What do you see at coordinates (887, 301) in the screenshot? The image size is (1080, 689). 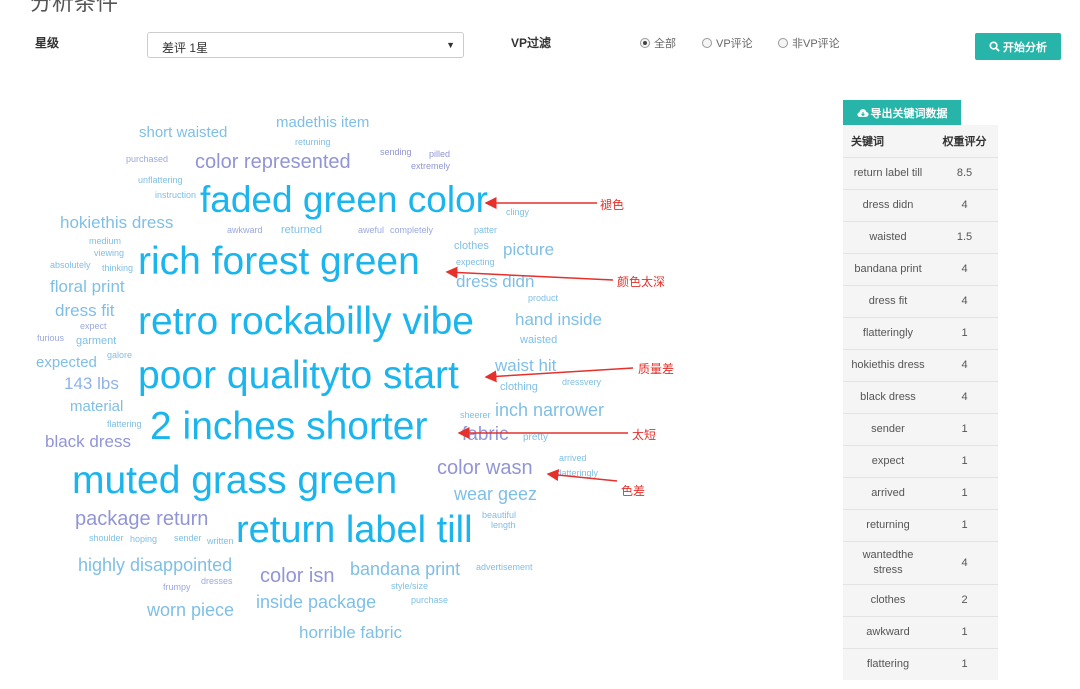 I see `keyword-cell: dress fit` at bounding box center [887, 301].